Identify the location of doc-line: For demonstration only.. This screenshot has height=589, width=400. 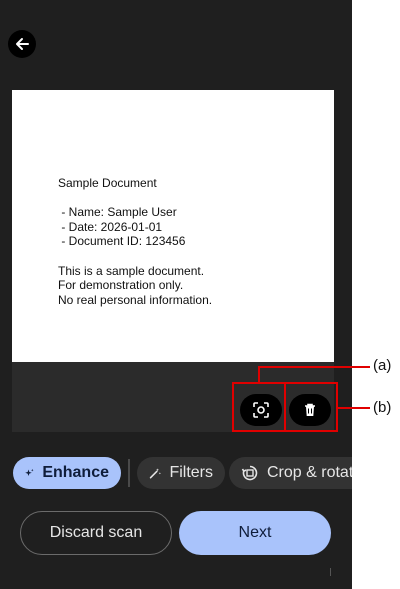
(121, 285).